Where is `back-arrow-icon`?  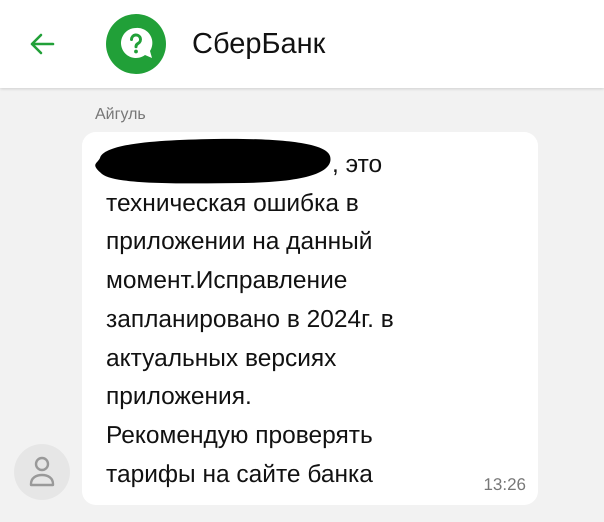 back-arrow-icon is located at coordinates (42, 44).